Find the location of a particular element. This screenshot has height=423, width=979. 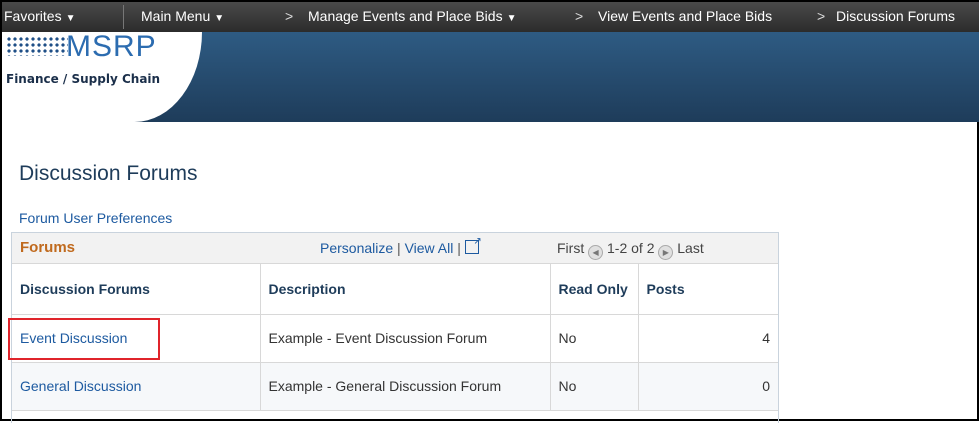

breadcrumb-manage-events: Manage Events and Place Bids ▼ is located at coordinates (412, 16).